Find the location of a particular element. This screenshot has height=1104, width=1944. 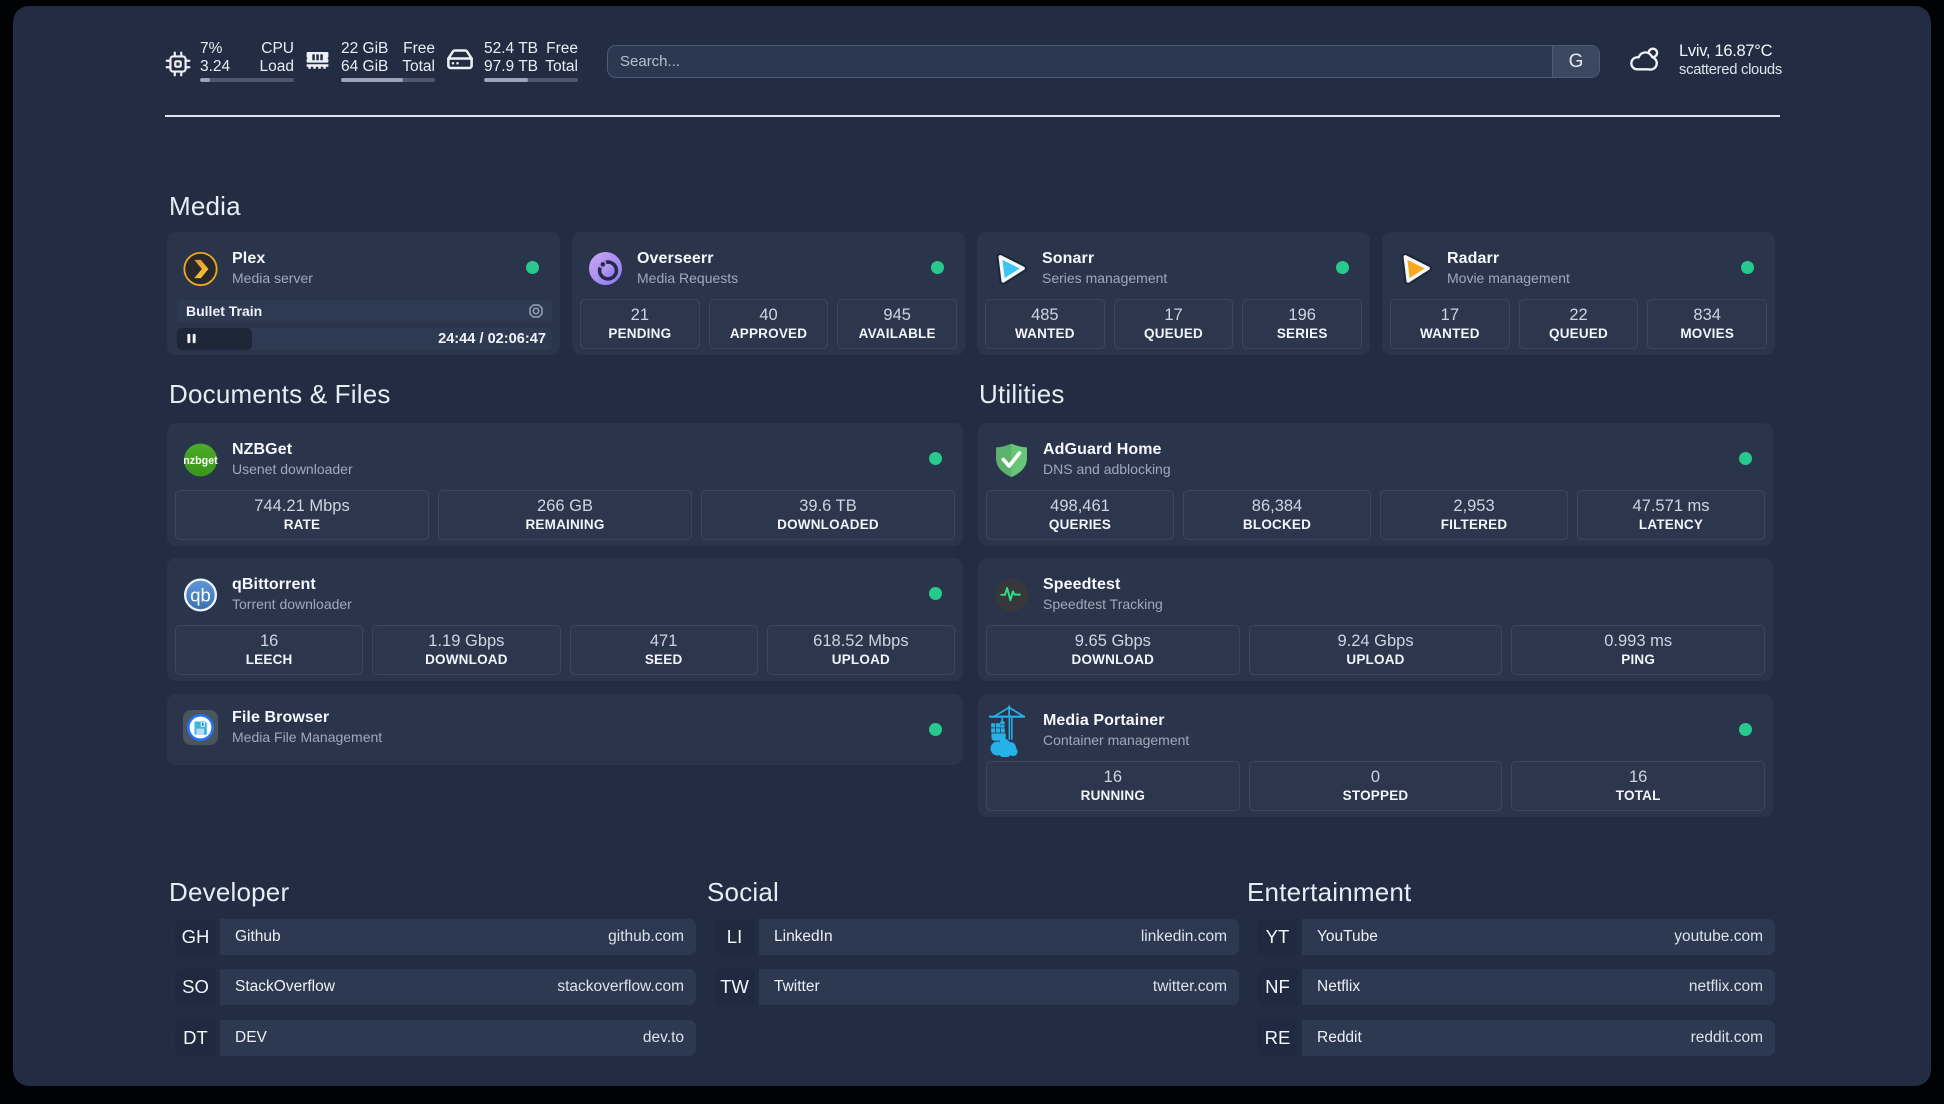

svg-text: nzbget is located at coordinates (200, 460).